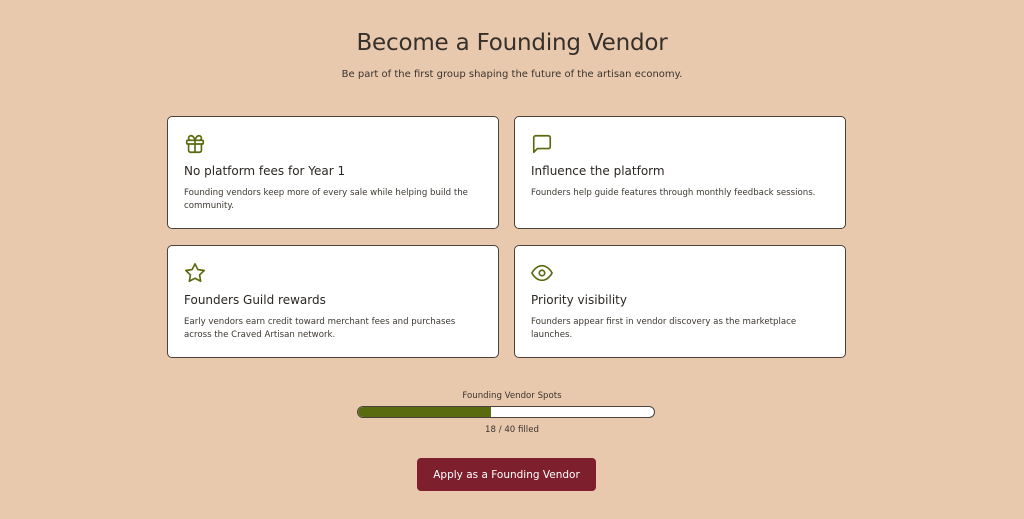 The image size is (1024, 519). I want to click on progress-label: Founding Vendor Spots, so click(512, 396).